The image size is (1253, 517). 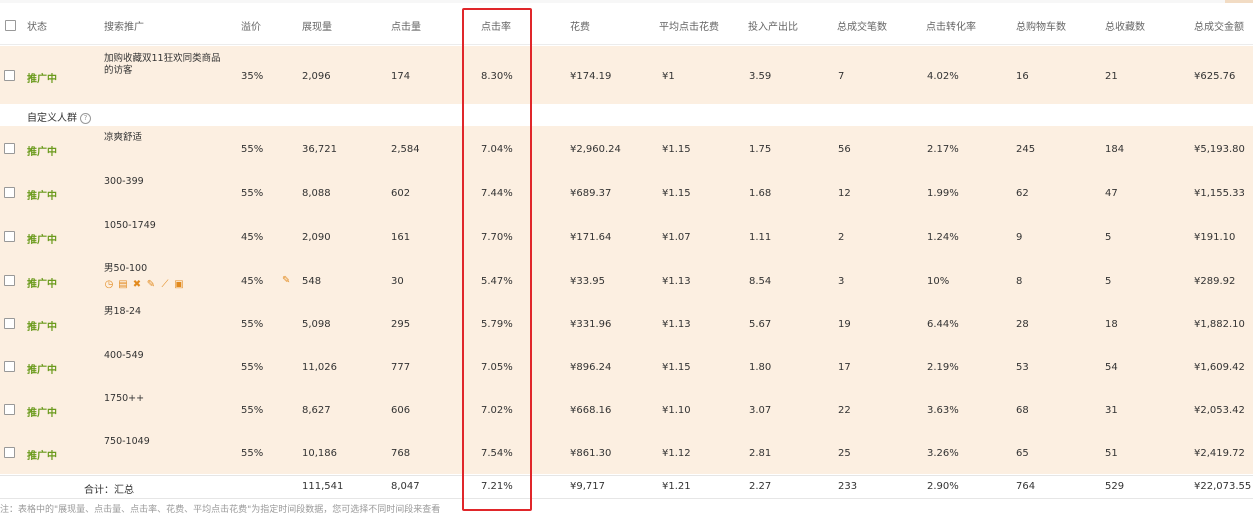 What do you see at coordinates (844, 367) in the screenshot?
I see `total-orders-value: 17` at bounding box center [844, 367].